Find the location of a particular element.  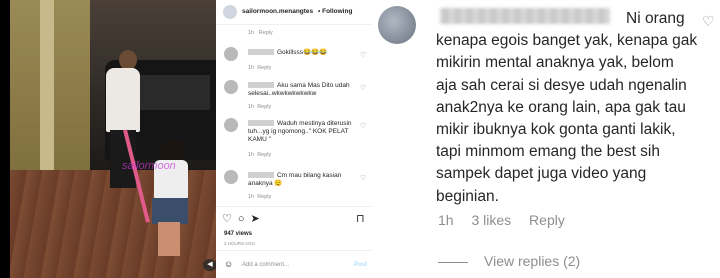

following-button: • Following is located at coordinates (335, 11).